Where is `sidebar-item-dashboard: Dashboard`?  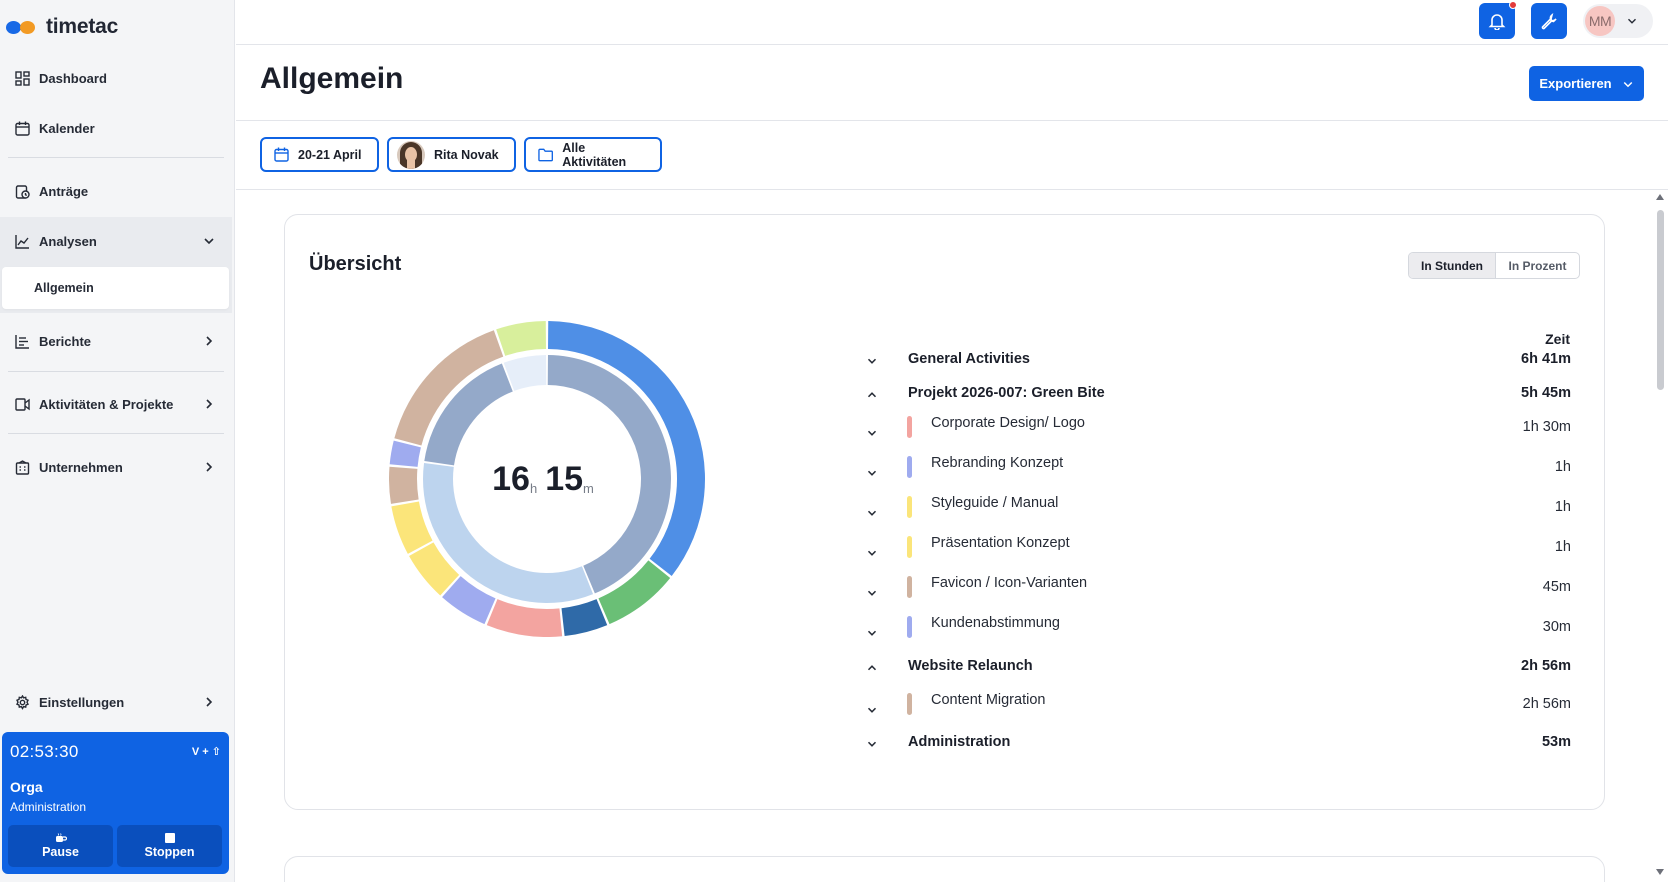 sidebar-item-dashboard: Dashboard is located at coordinates (117, 78).